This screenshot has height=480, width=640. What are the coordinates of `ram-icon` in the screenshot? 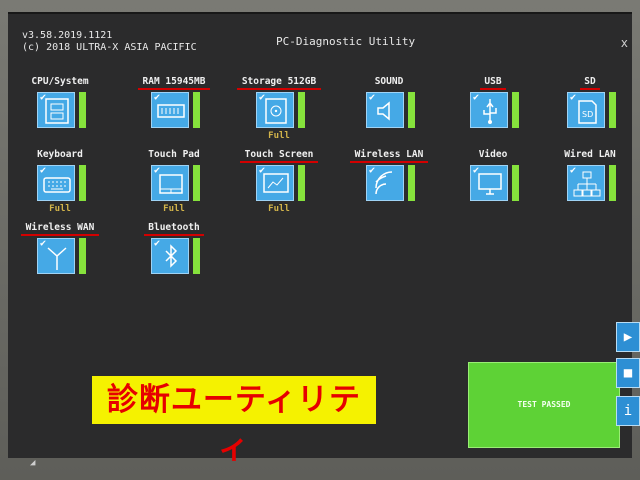 It's located at (171, 111).